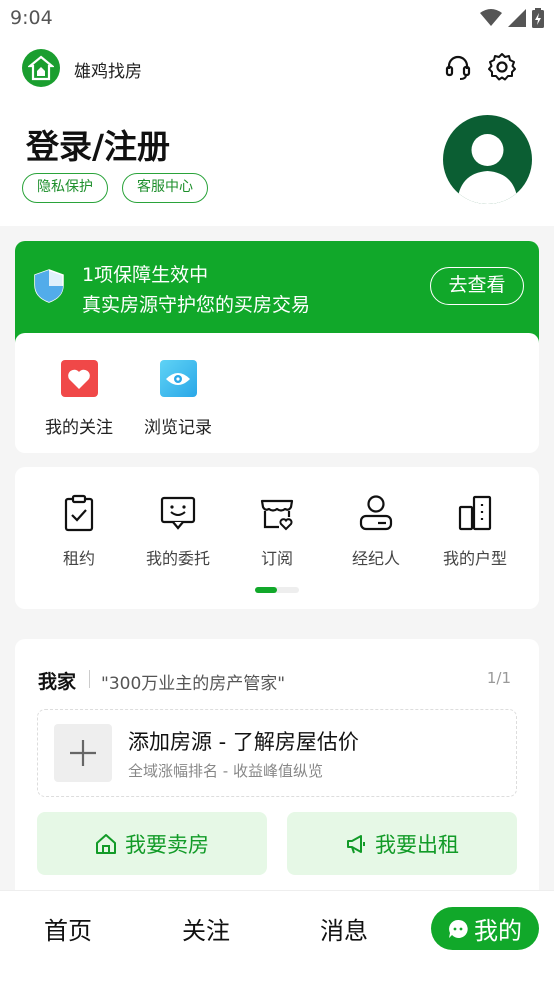 The width and height of the screenshot is (554, 984). What do you see at coordinates (108, 72) in the screenshot?
I see `app-name: 雄鸡找房` at bounding box center [108, 72].